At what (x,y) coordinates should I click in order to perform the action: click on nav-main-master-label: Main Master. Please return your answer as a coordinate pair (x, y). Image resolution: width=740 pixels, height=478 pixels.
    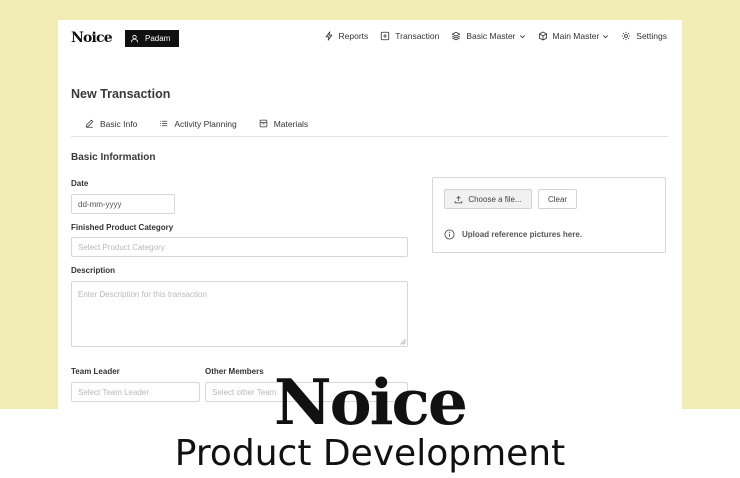
    Looking at the image, I should click on (576, 36).